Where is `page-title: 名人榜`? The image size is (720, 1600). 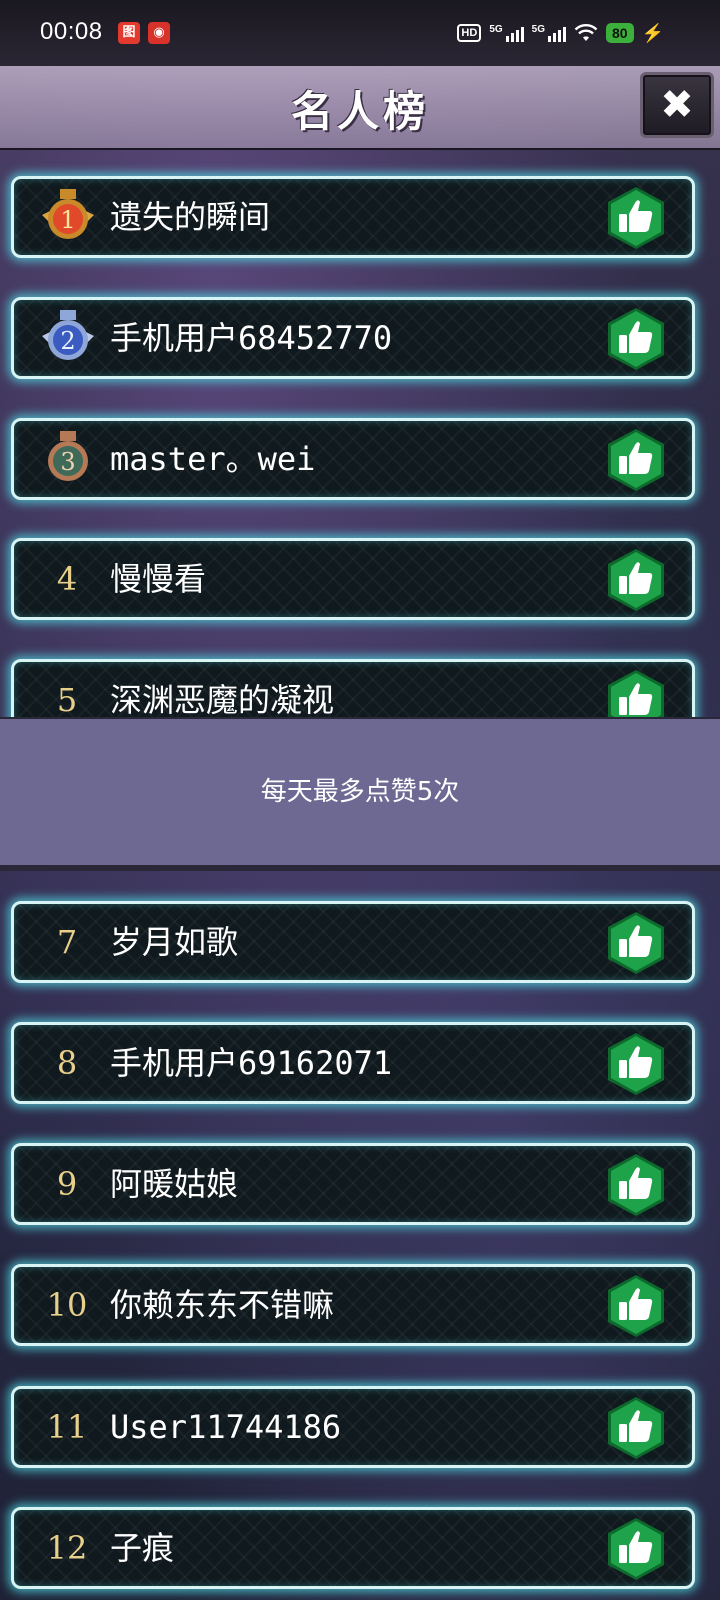
page-title: 名人榜 is located at coordinates (359, 111).